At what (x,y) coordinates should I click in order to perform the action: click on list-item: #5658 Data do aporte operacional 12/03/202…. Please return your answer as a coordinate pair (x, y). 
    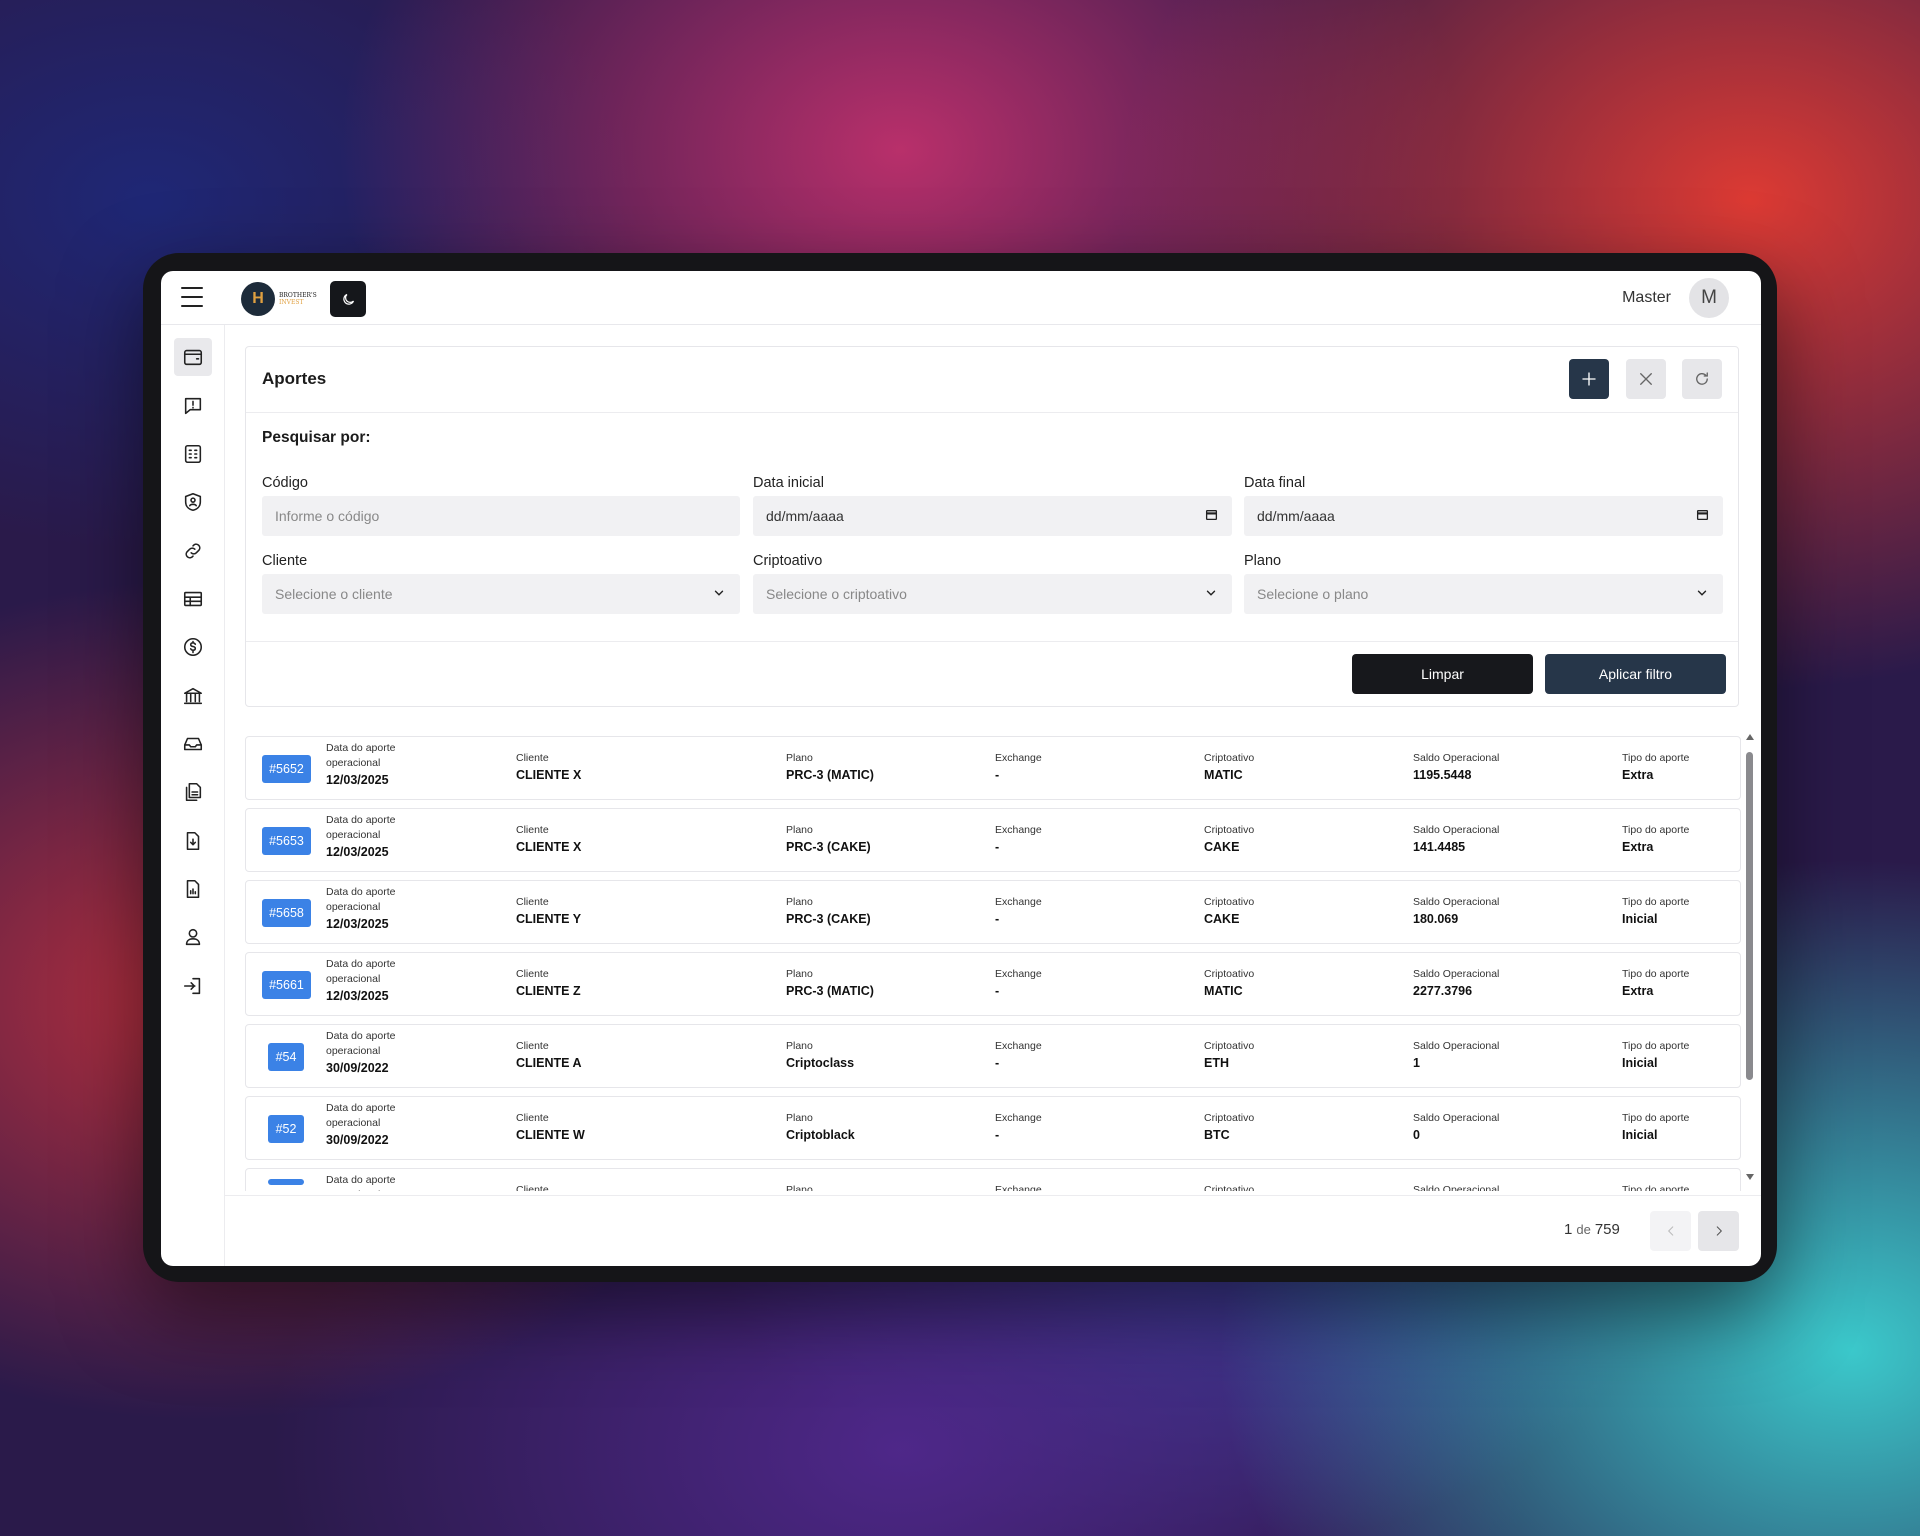
    Looking at the image, I should click on (993, 912).